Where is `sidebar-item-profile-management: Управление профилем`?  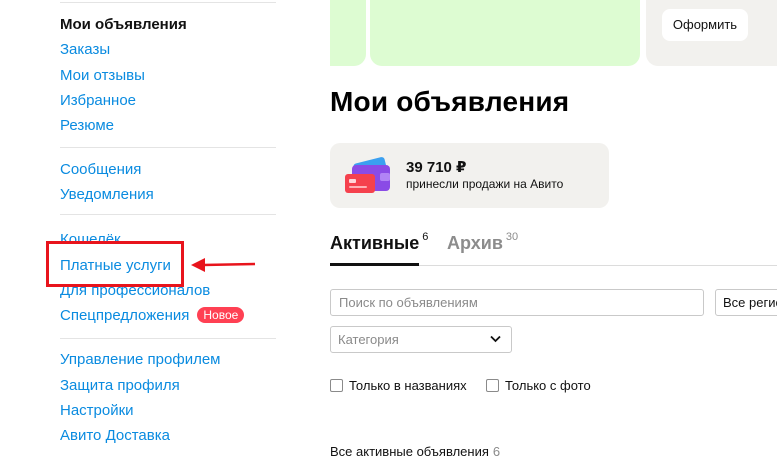
sidebar-item-profile-management: Управление профилем is located at coordinates (140, 360).